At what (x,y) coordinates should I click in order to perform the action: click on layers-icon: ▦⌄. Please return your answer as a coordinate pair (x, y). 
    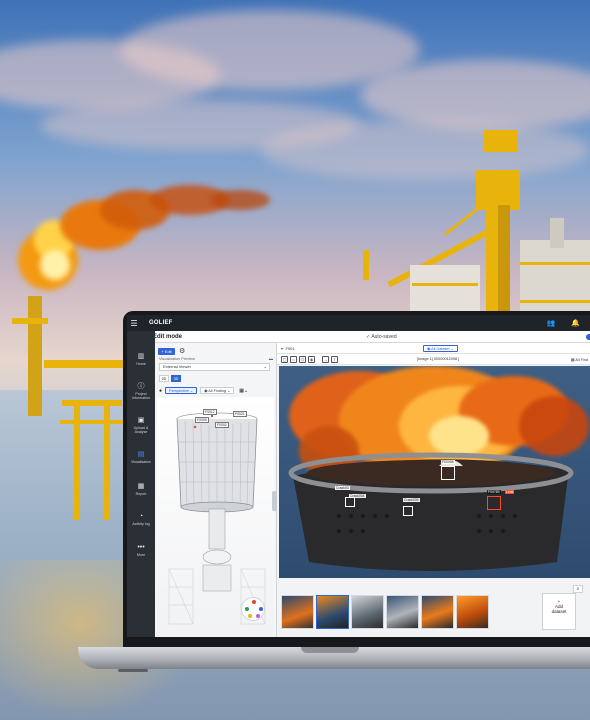
    Looking at the image, I should click on (243, 391).